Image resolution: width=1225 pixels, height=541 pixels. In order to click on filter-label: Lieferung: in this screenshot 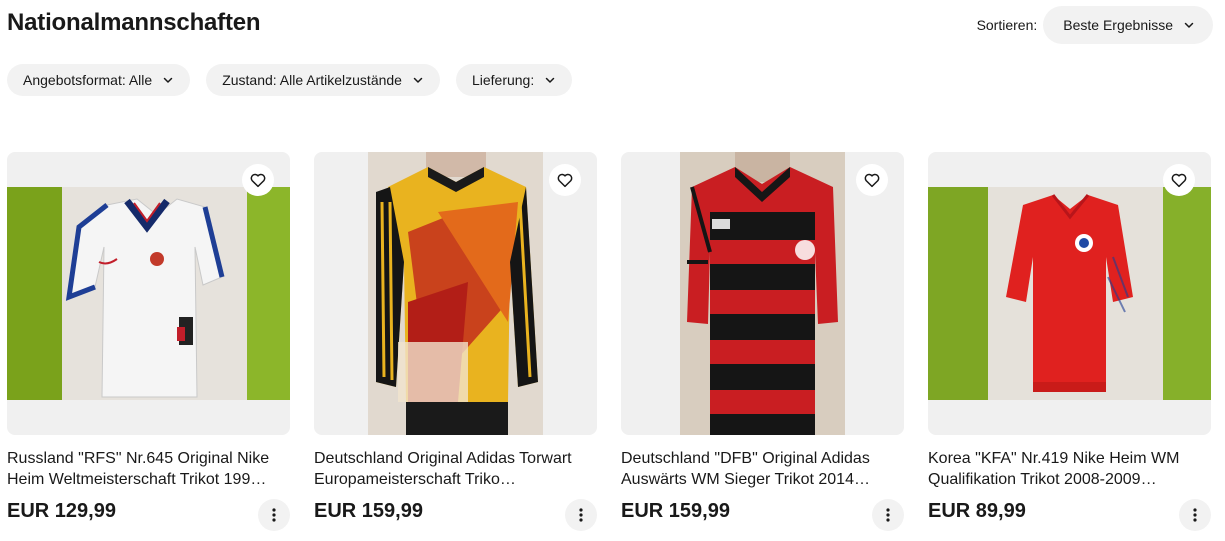, I will do `click(503, 80)`.